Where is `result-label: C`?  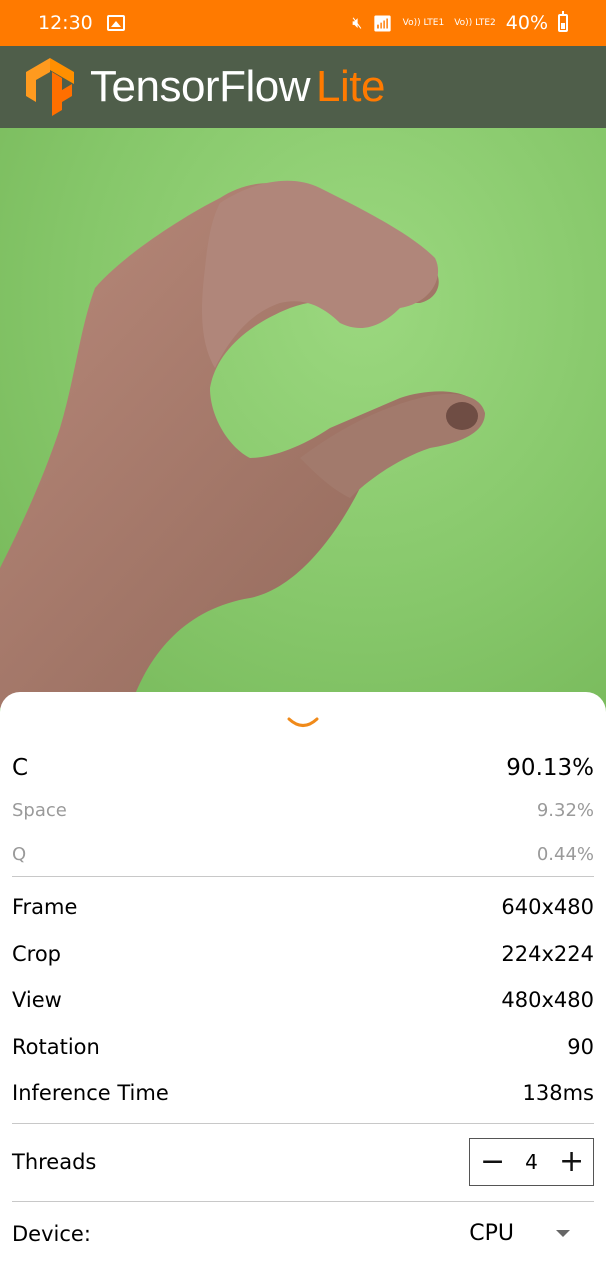
result-label: C is located at coordinates (20, 768).